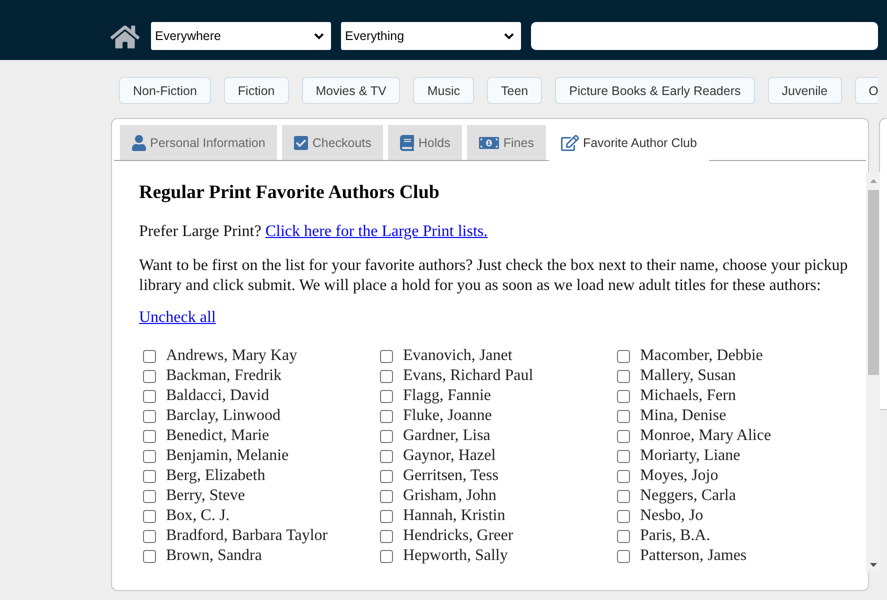 This screenshot has width=887, height=600. I want to click on checkbox-icon, so click(301, 142).